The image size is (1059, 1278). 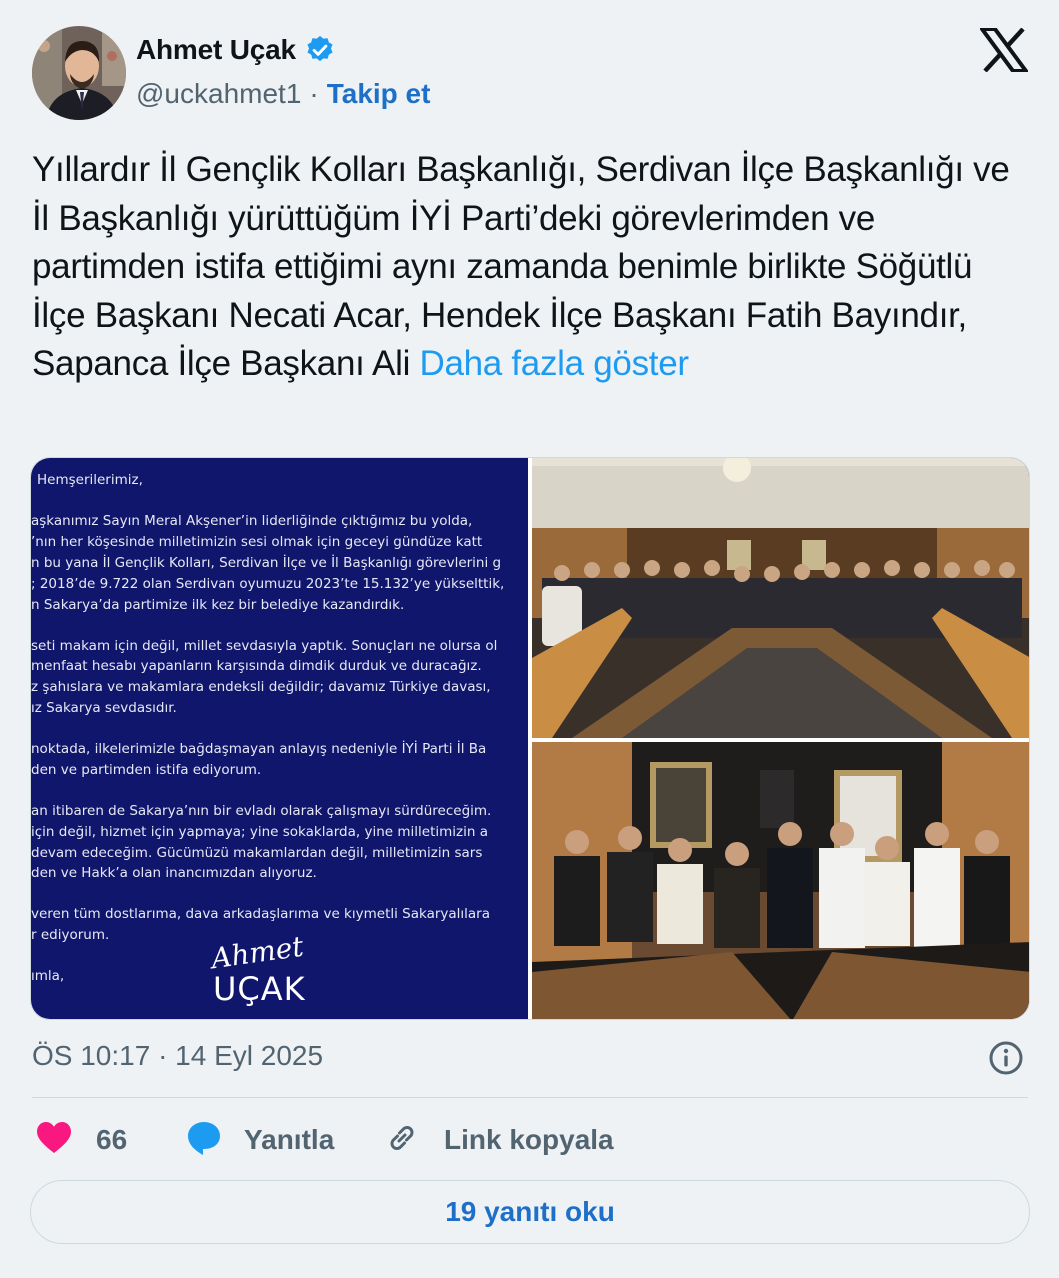 I want to click on handle-row: @uckahmet1 · Takip et, so click(x=283, y=94).